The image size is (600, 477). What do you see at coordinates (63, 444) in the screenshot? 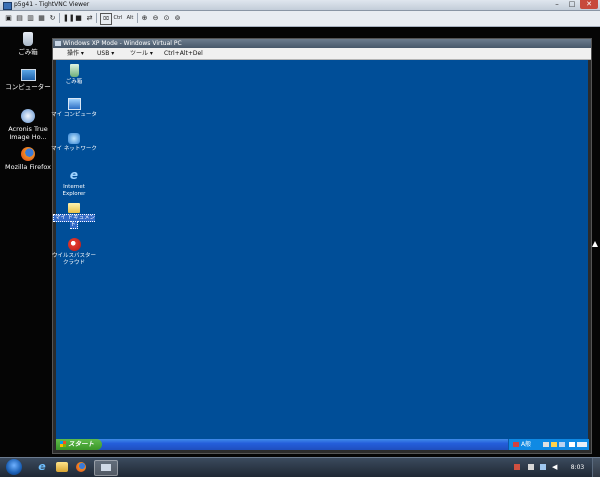
I see `windows-flag-icon` at bounding box center [63, 444].